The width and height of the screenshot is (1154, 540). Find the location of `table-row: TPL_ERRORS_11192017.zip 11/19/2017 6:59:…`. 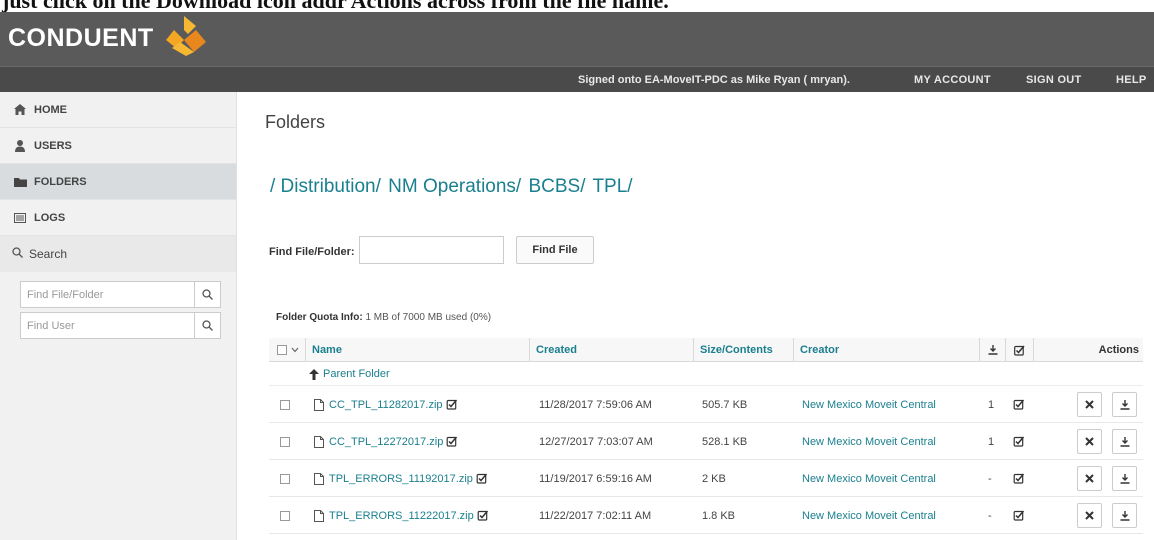

table-row: TPL_ERRORS_11192017.zip 11/19/2017 6:59:… is located at coordinates (706, 478).